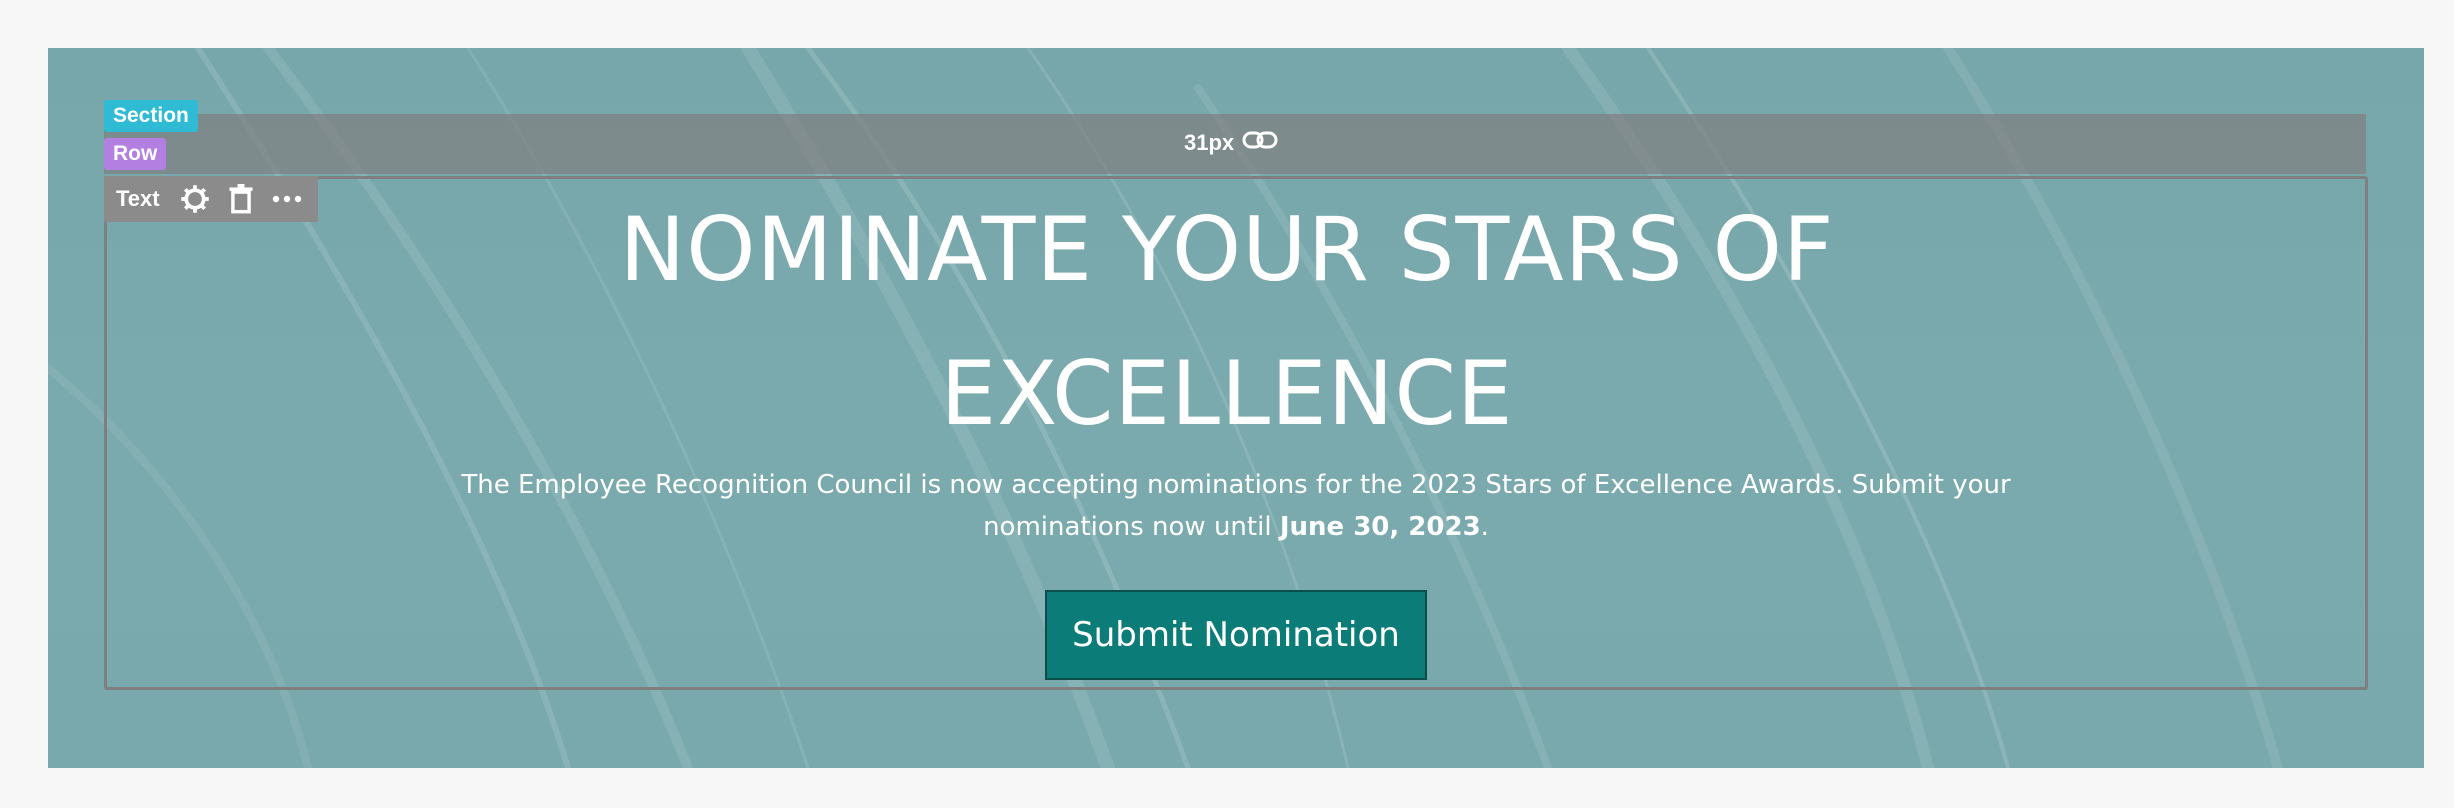 The image size is (2454, 808). I want to click on spacing-value: 31px, so click(1209, 142).